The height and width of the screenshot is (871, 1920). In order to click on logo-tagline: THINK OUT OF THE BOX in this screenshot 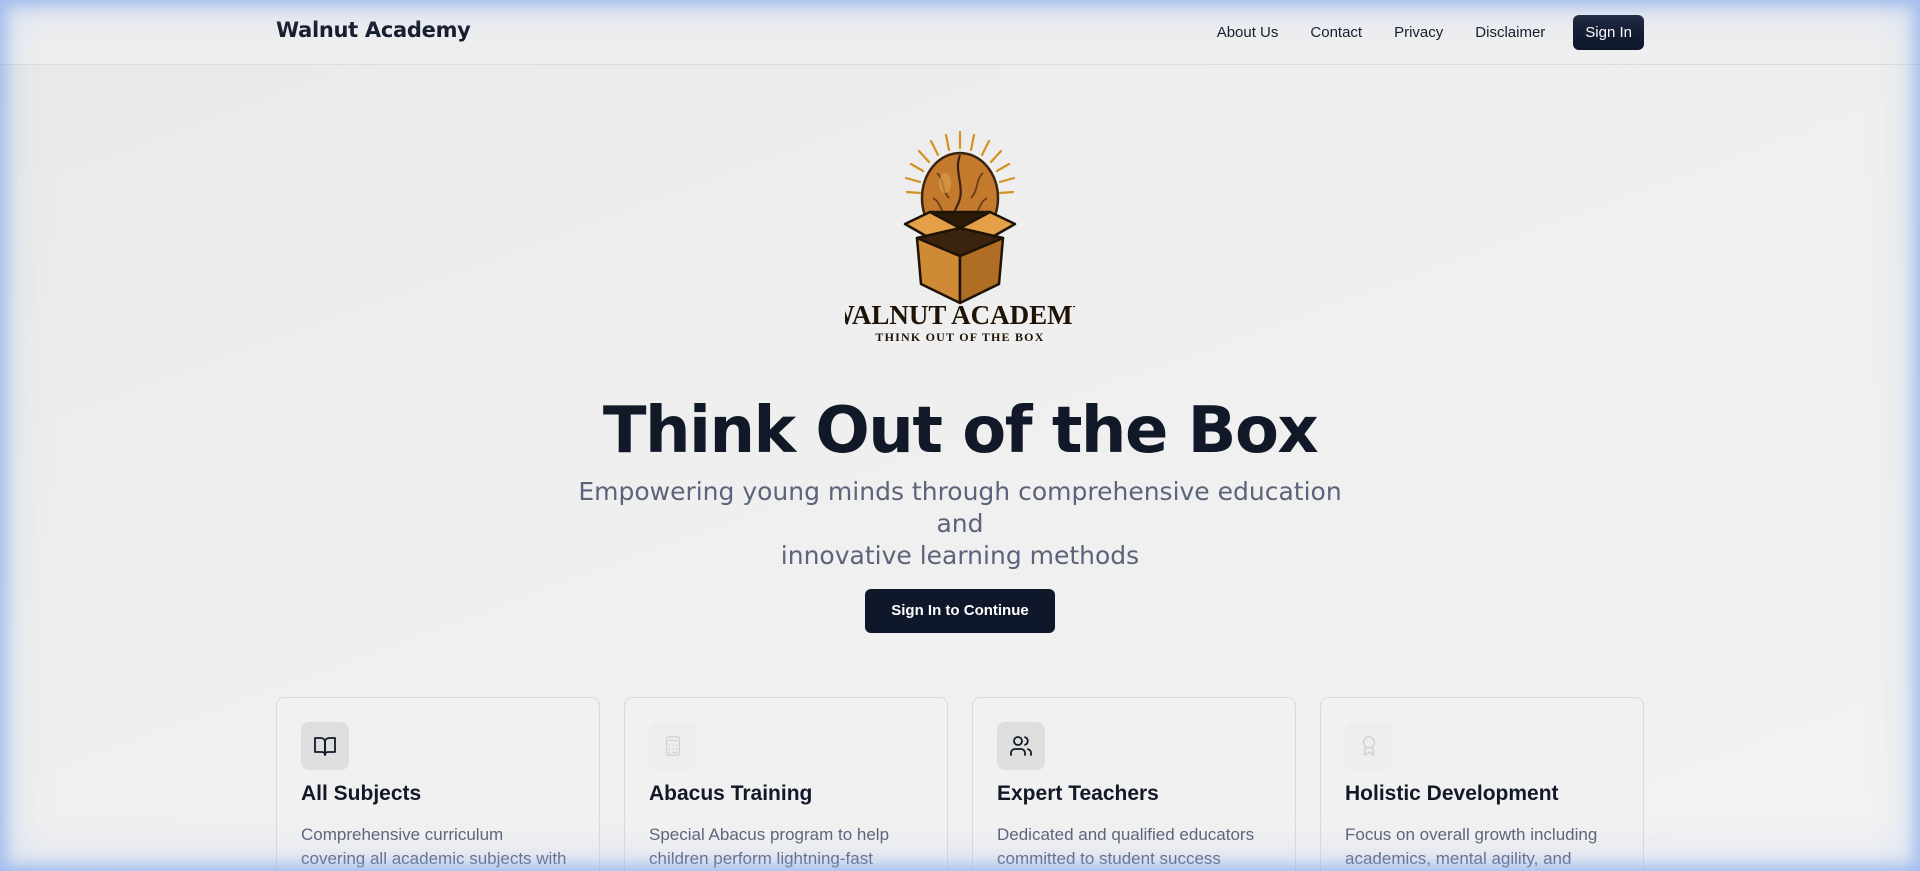, I will do `click(959, 337)`.